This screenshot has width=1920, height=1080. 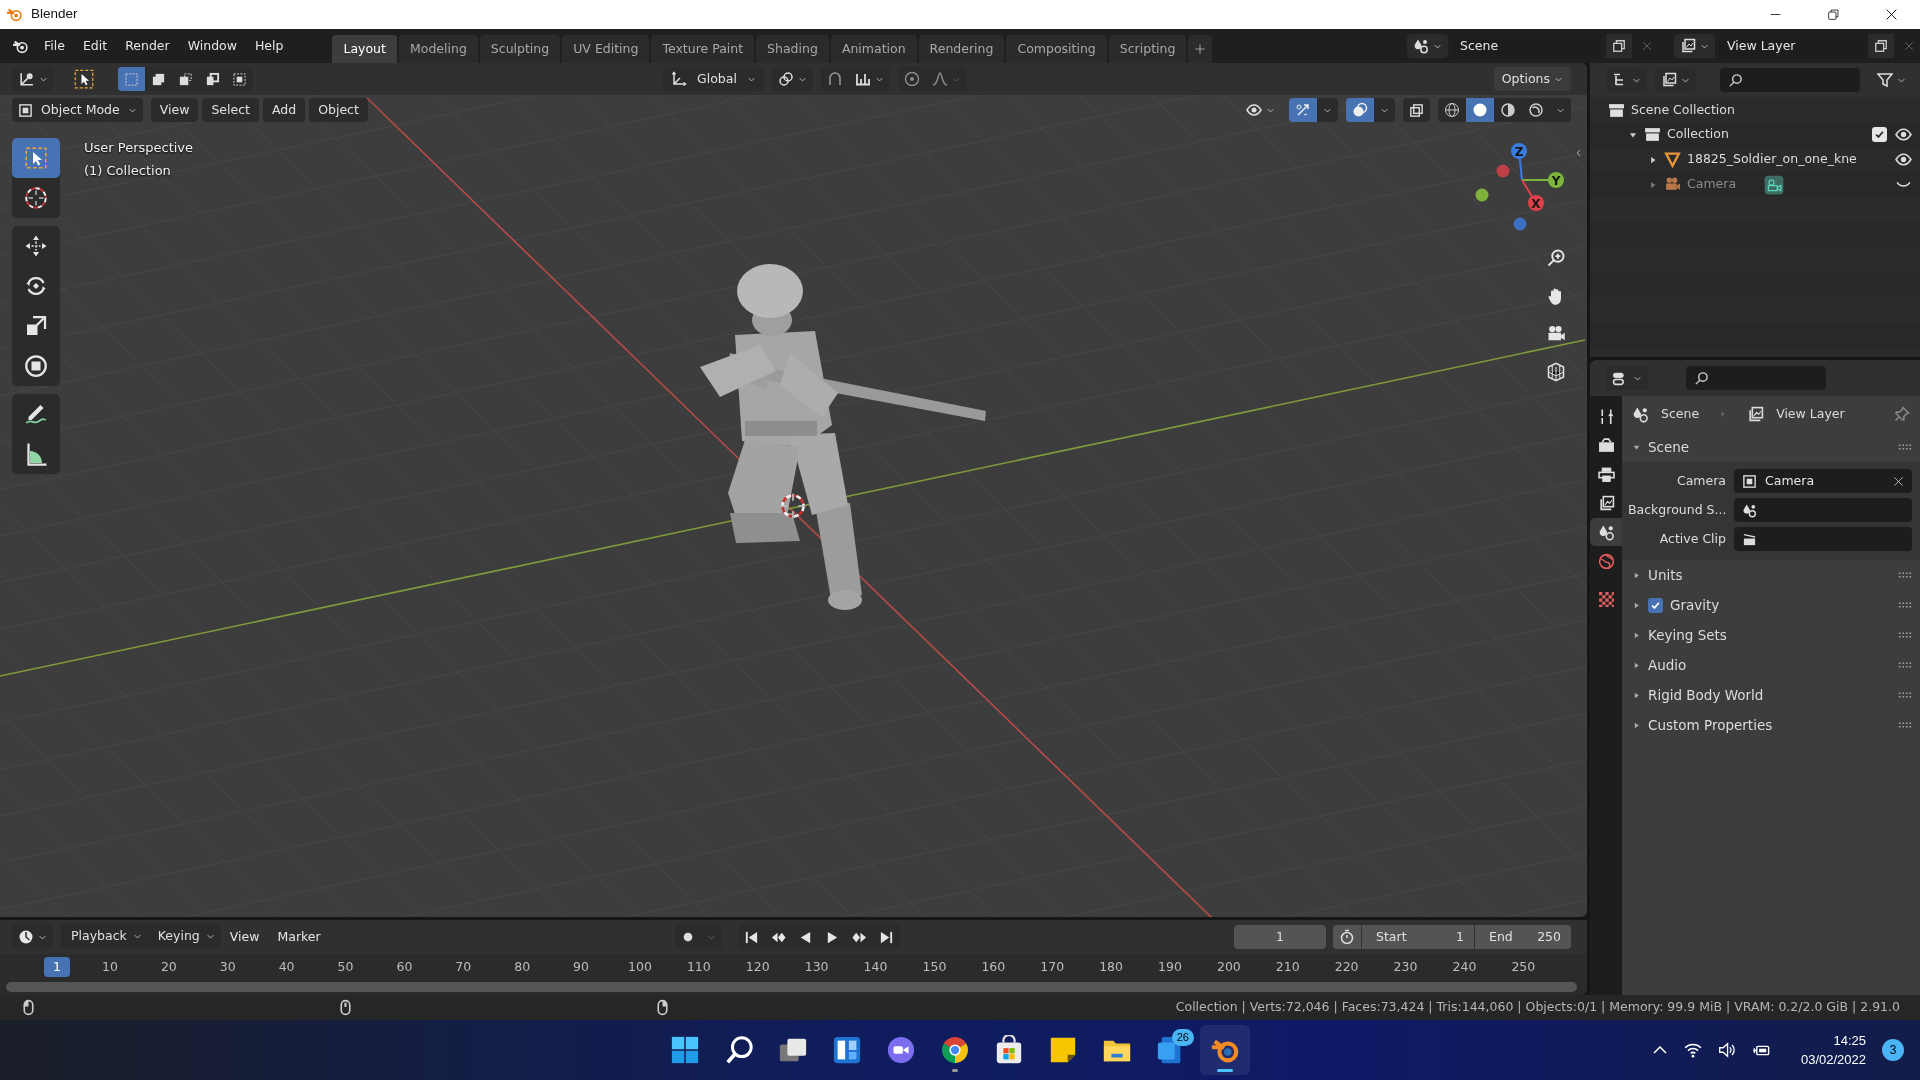 What do you see at coordinates (1710, 725) in the screenshot?
I see `panel-title: Custom Properties` at bounding box center [1710, 725].